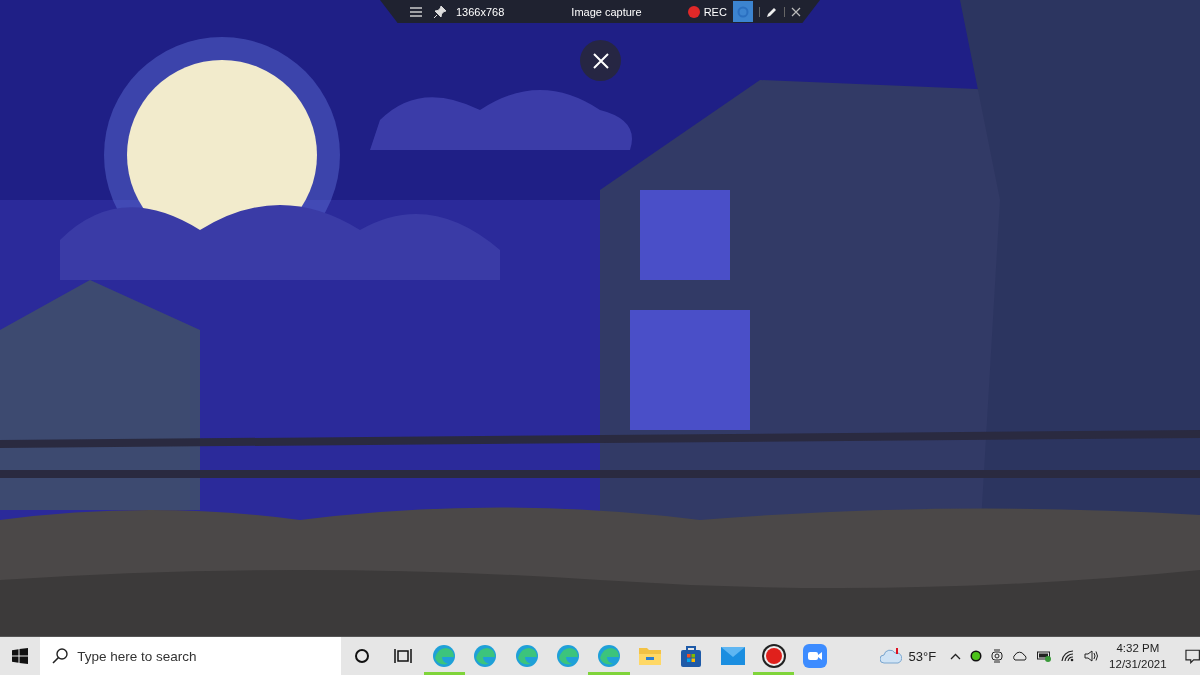 This screenshot has width=1200, height=675. What do you see at coordinates (1092, 656) in the screenshot?
I see `speaker-icon` at bounding box center [1092, 656].